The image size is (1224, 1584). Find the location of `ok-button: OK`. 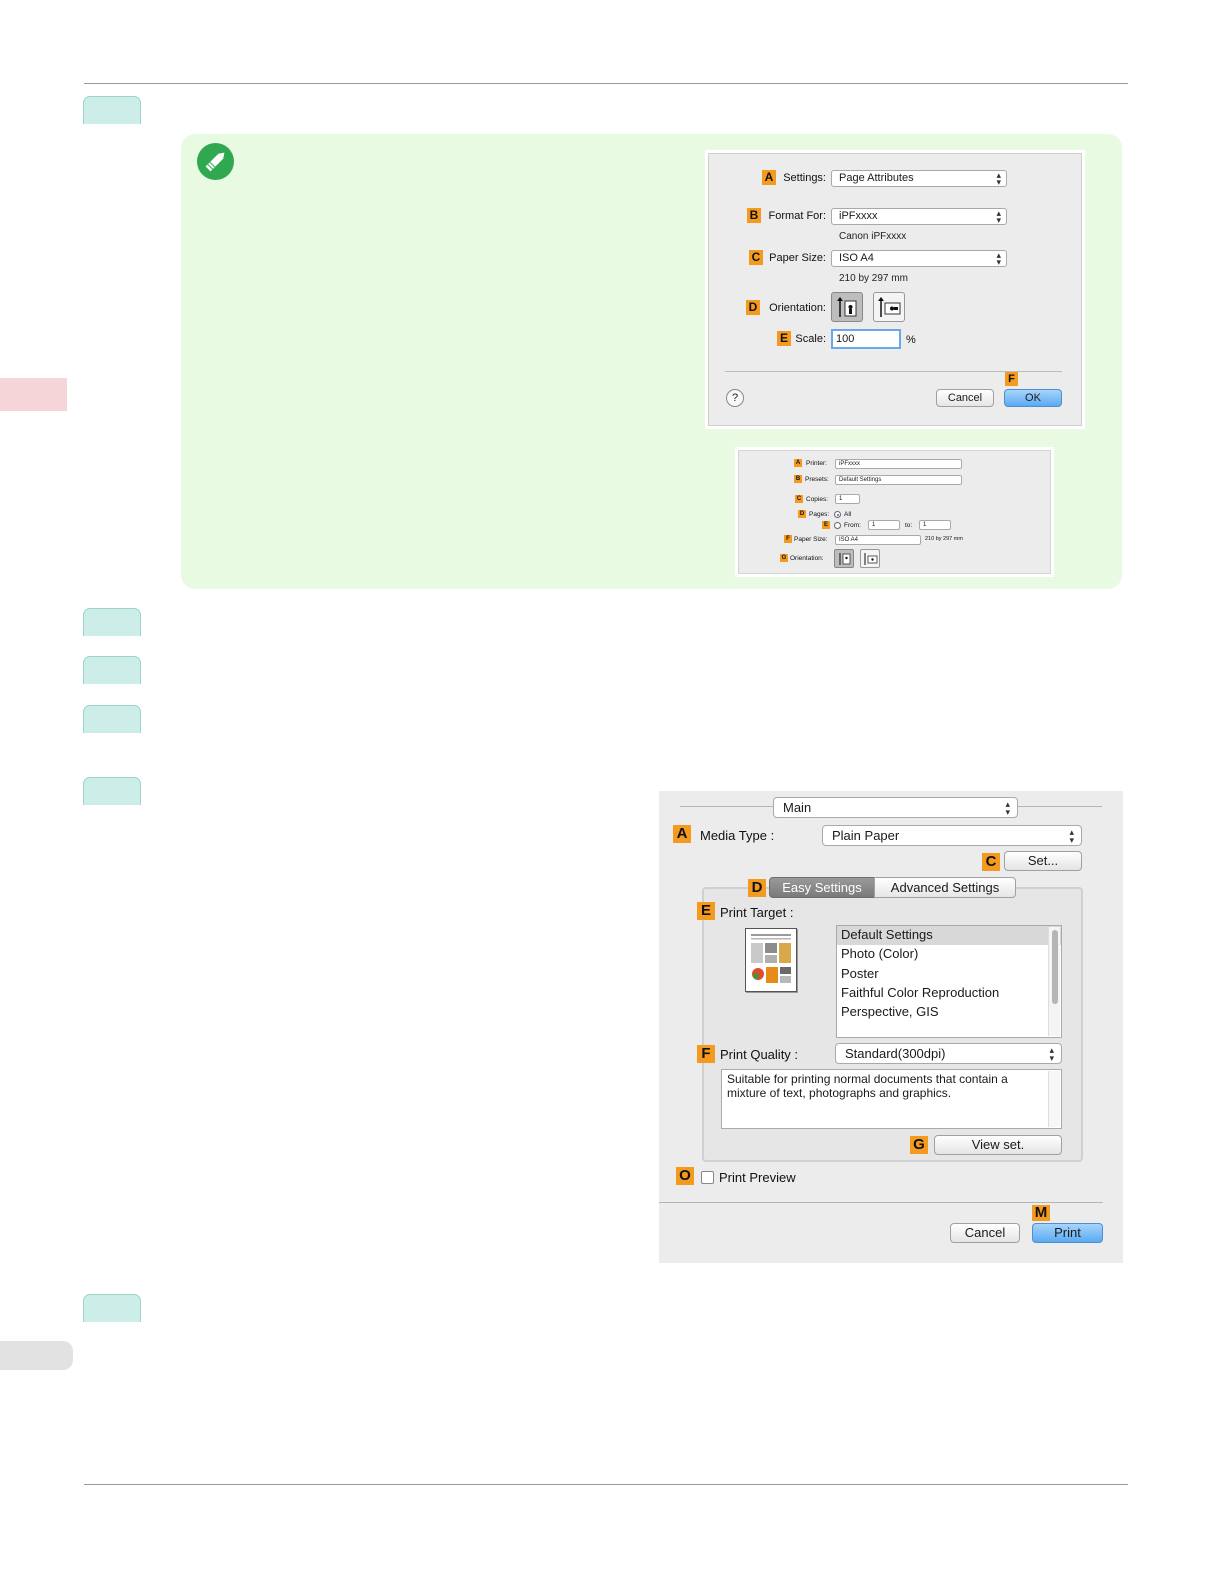

ok-button: OK is located at coordinates (1033, 398).